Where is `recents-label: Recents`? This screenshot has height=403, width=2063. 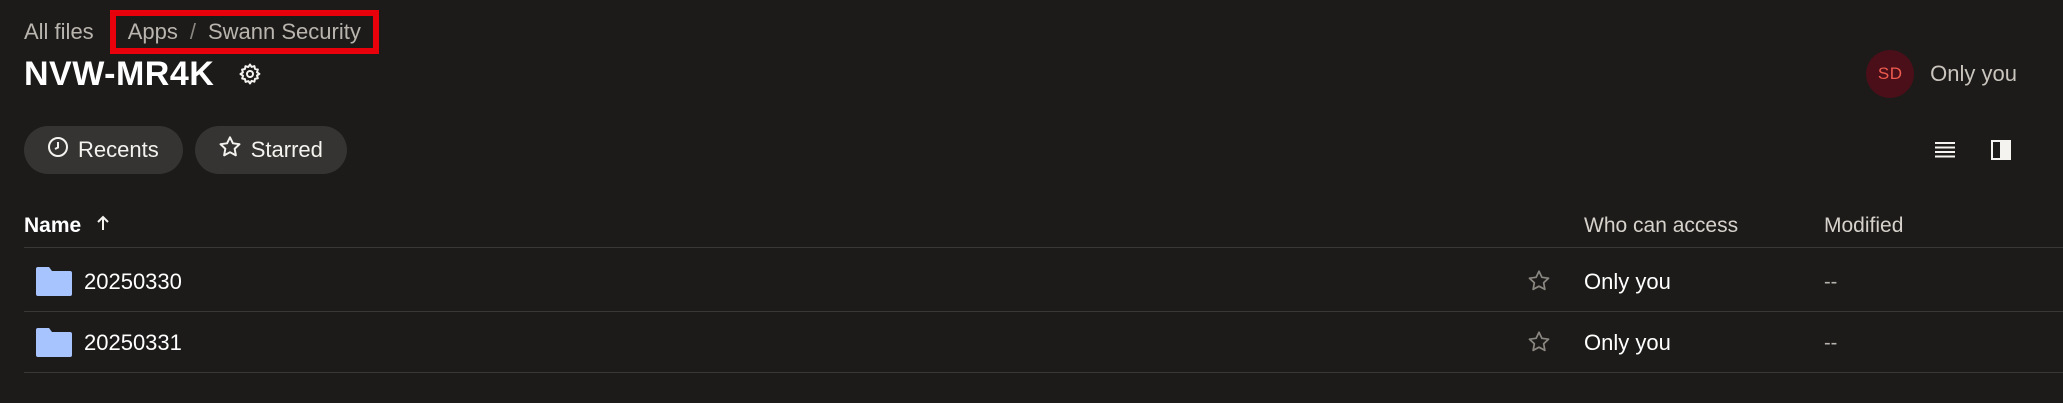 recents-label: Recents is located at coordinates (118, 149).